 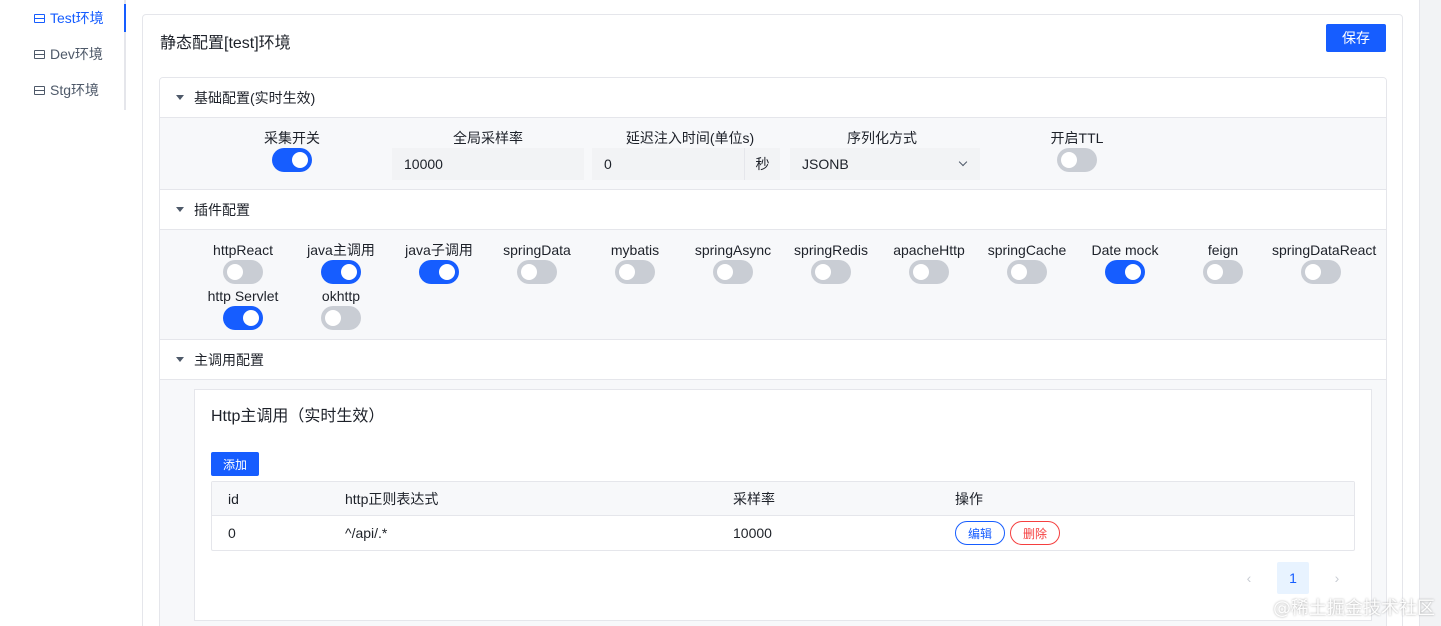 I want to click on collect-switch, so click(x=292, y=160).